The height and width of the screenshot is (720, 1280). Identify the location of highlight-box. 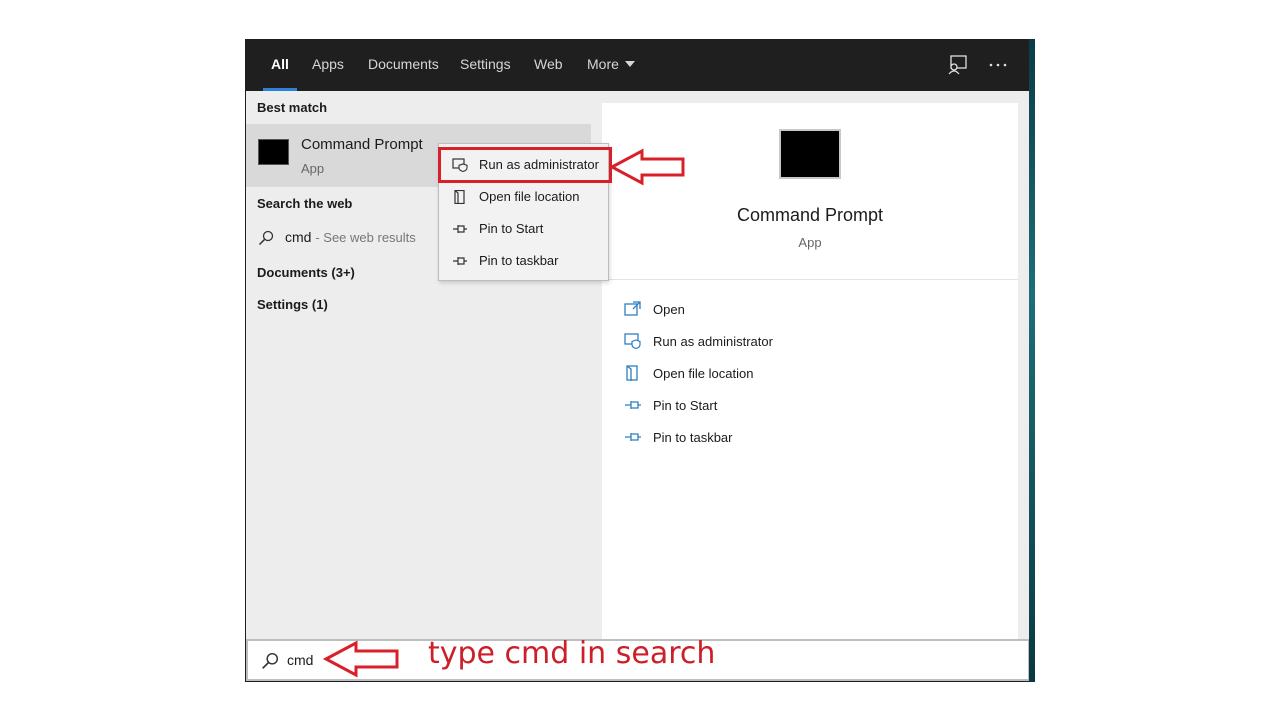
(525, 165).